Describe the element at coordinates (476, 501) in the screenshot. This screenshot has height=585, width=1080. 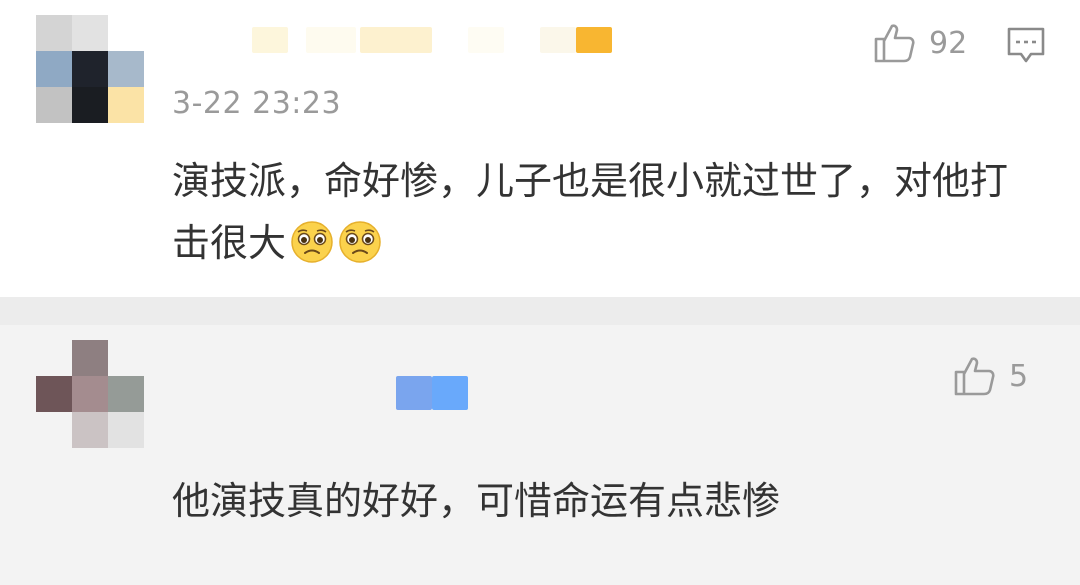
I see `comment-text: 他演技真的好好，可惜命运有点悲惨` at that location.